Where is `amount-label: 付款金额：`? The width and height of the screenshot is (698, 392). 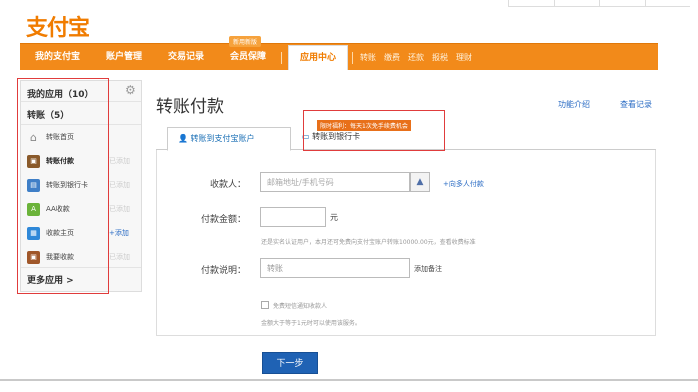
amount-label: 付款金额： is located at coordinates (223, 220).